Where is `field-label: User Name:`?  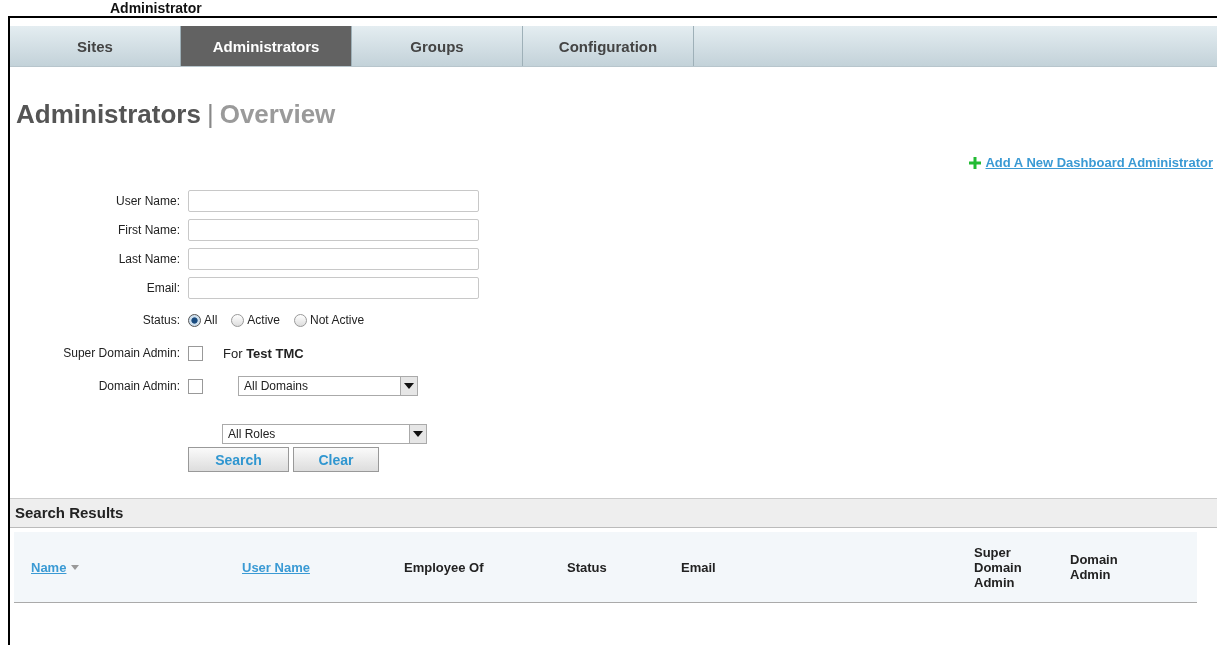
field-label: User Name: is located at coordinates (148, 200).